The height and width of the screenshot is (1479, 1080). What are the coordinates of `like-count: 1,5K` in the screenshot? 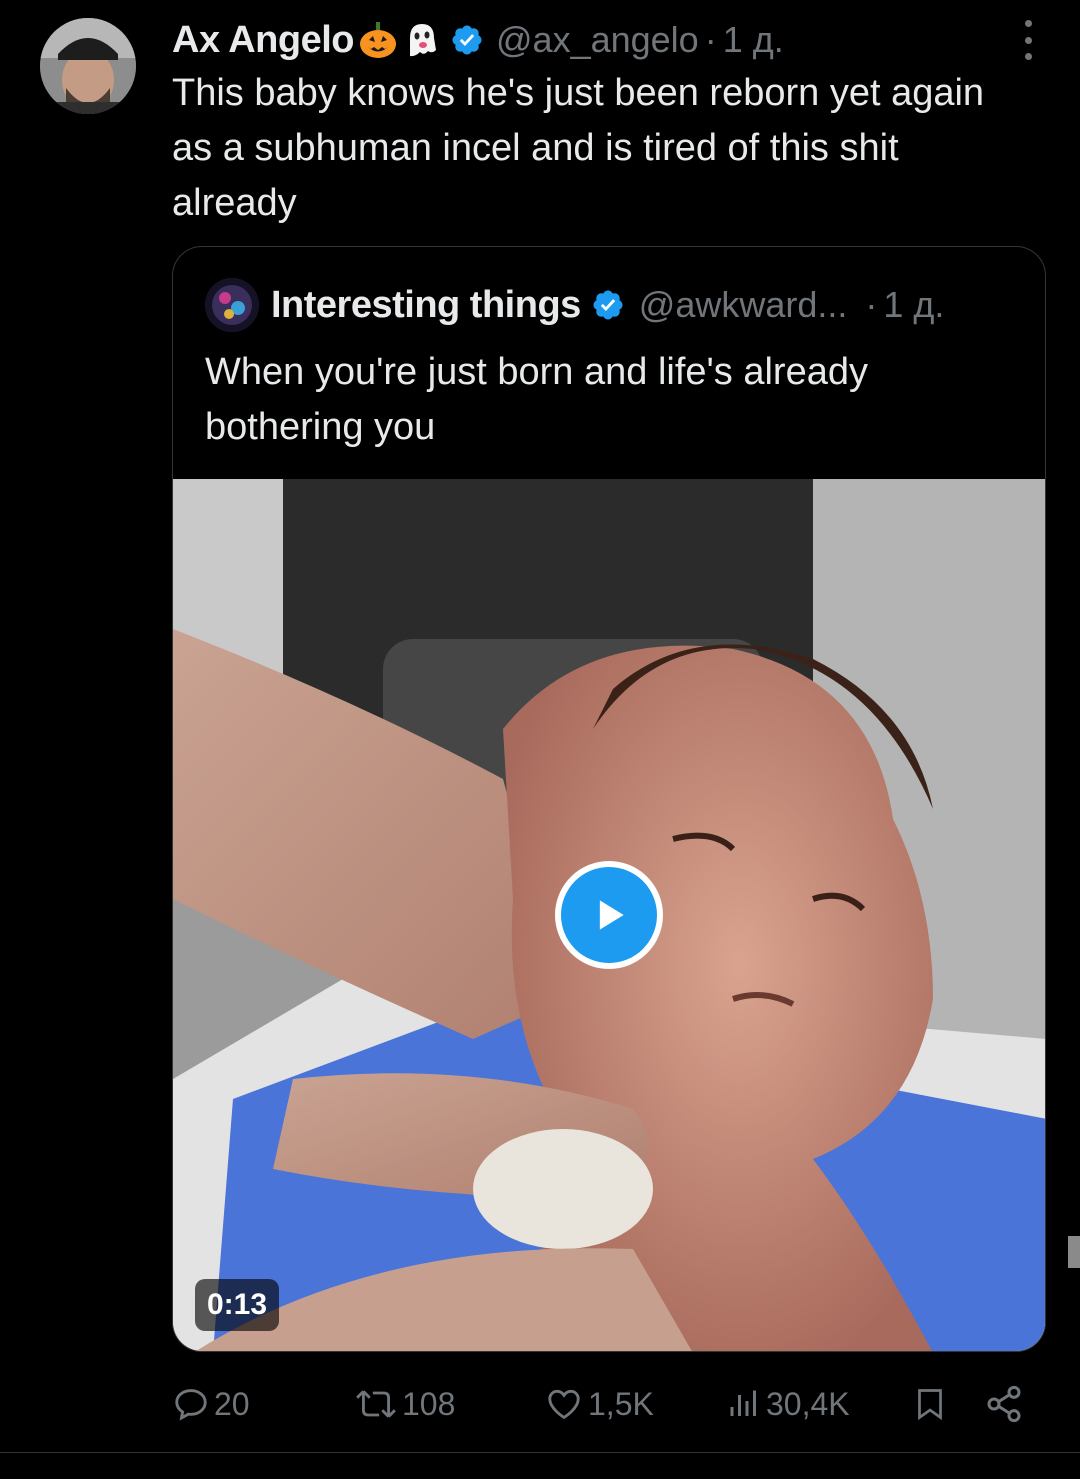 It's located at (621, 1403).